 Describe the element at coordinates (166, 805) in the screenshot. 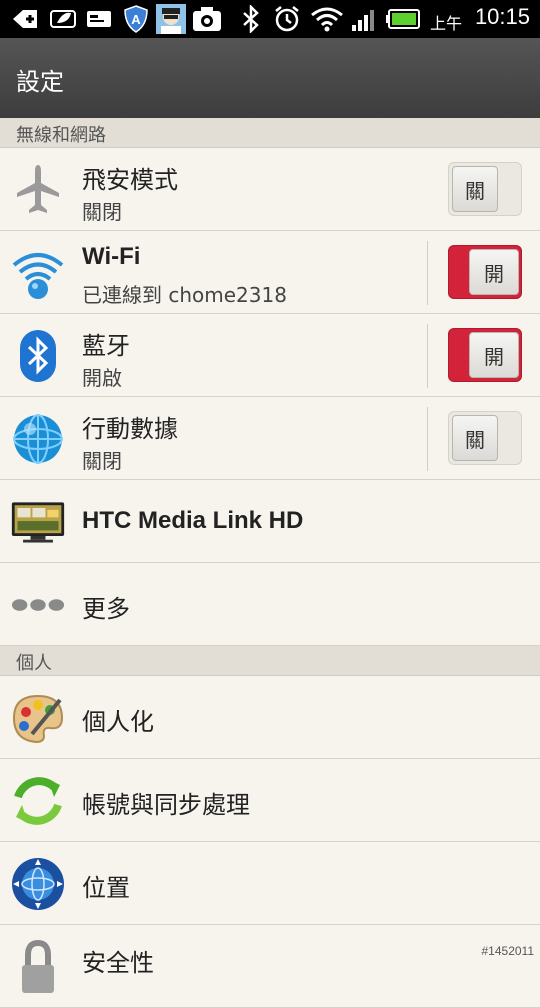

I see `row-label: 帳號與同步處理` at that location.